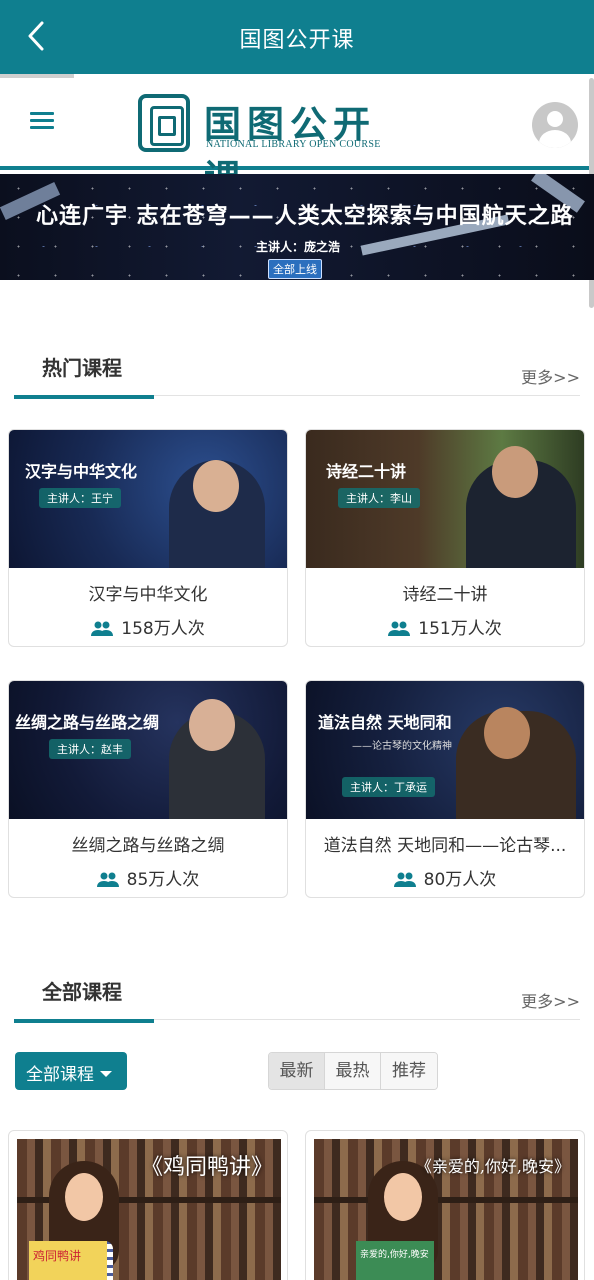 The width and height of the screenshot is (594, 1280). I want to click on tab-hottest: 最热, so click(353, 1071).